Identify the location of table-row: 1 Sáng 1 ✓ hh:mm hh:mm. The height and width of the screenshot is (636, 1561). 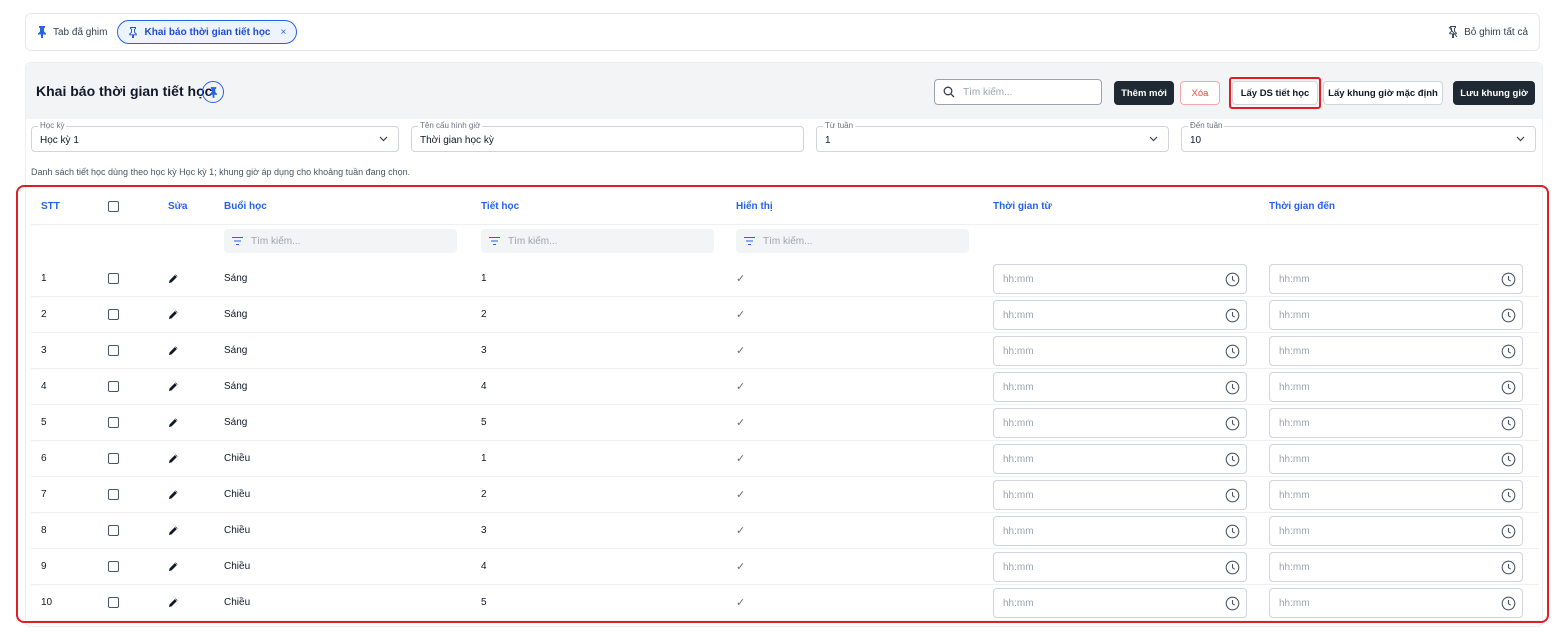
(785, 279).